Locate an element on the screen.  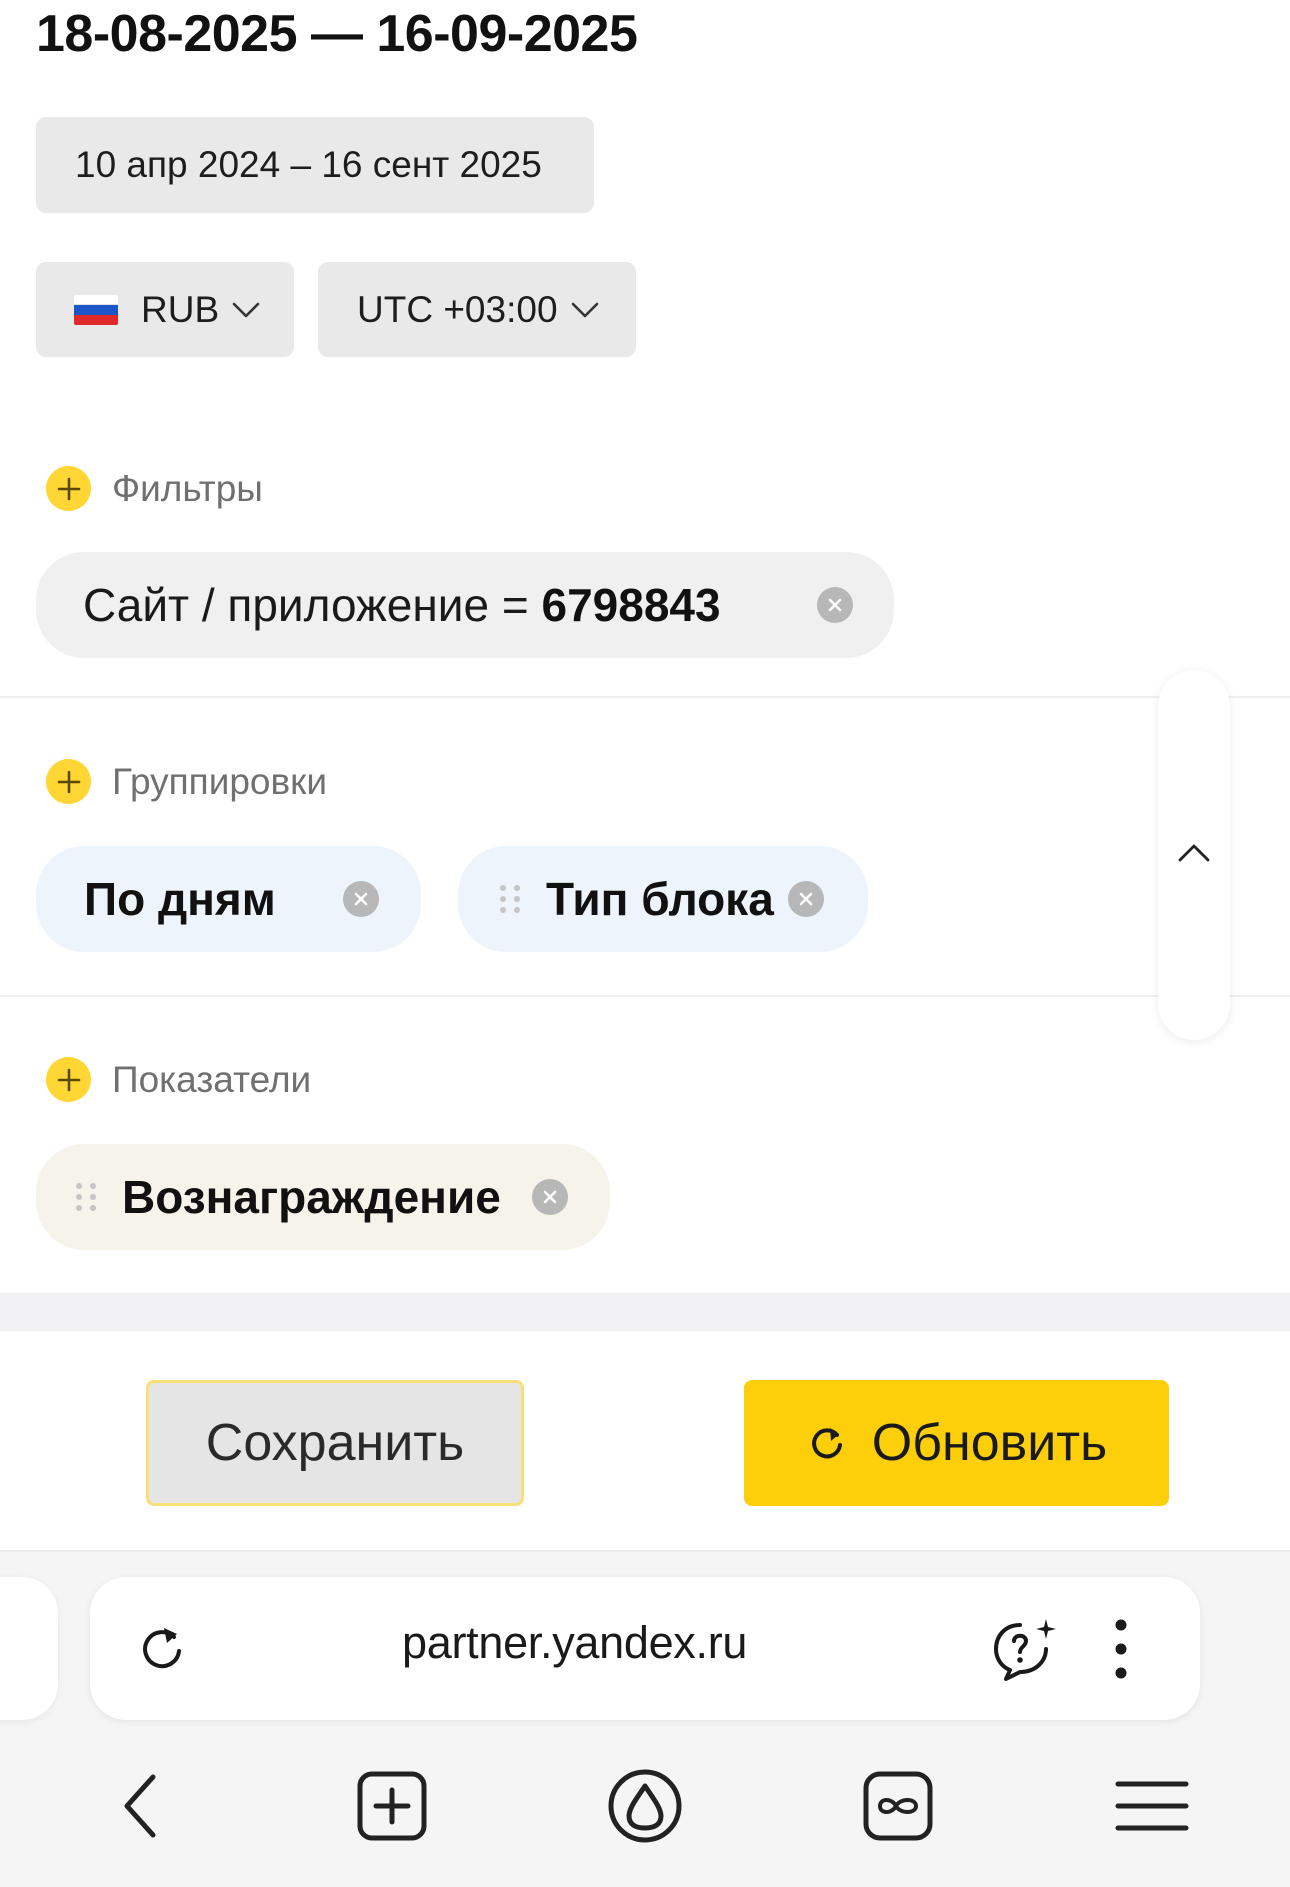
add-metric-button: Показатели is located at coordinates (178, 1079).